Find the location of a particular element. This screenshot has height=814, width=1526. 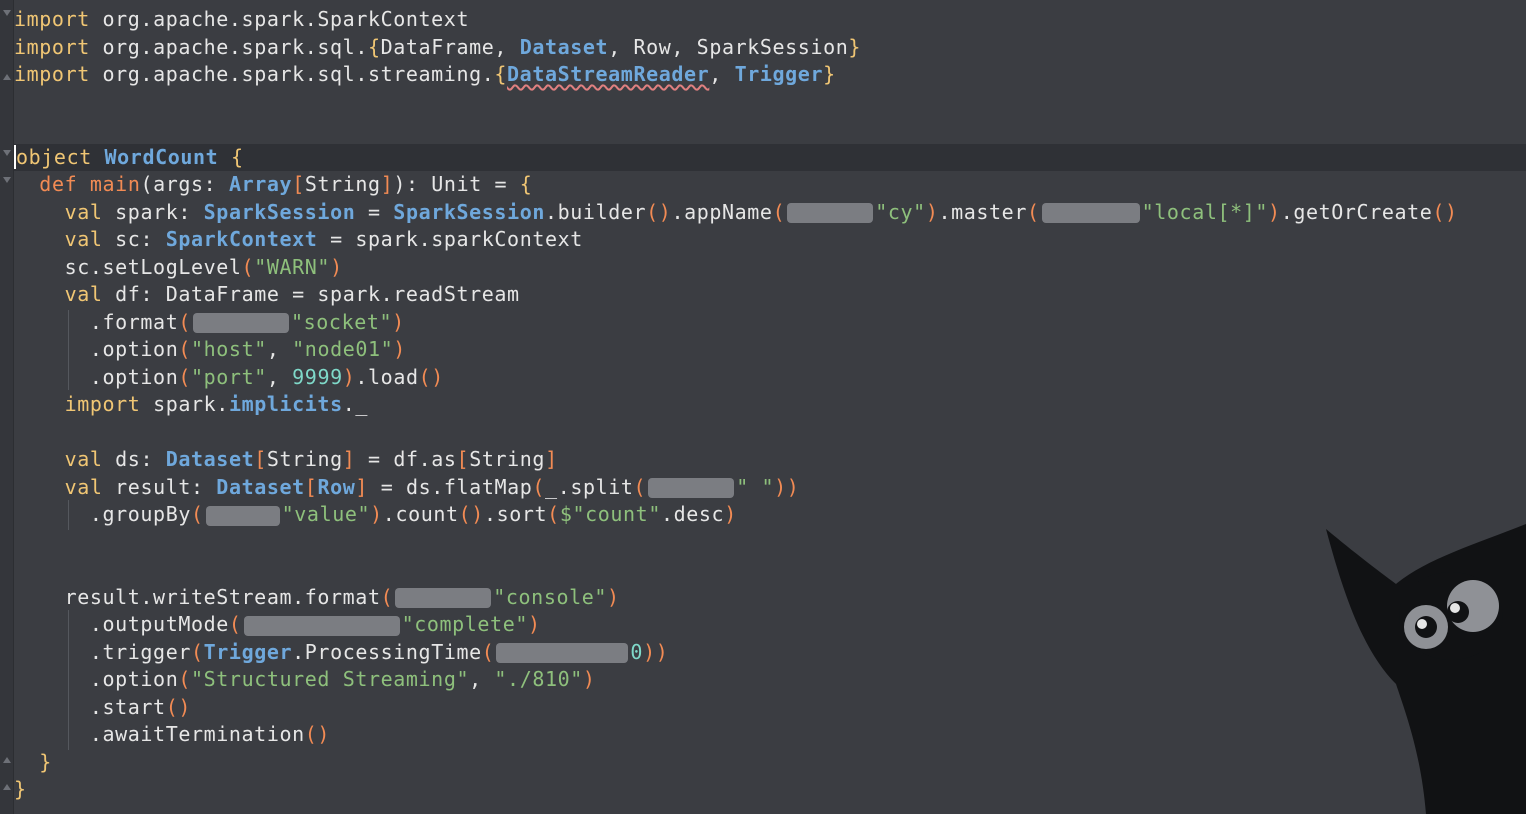

code-token: "value" is located at coordinates (326, 514).